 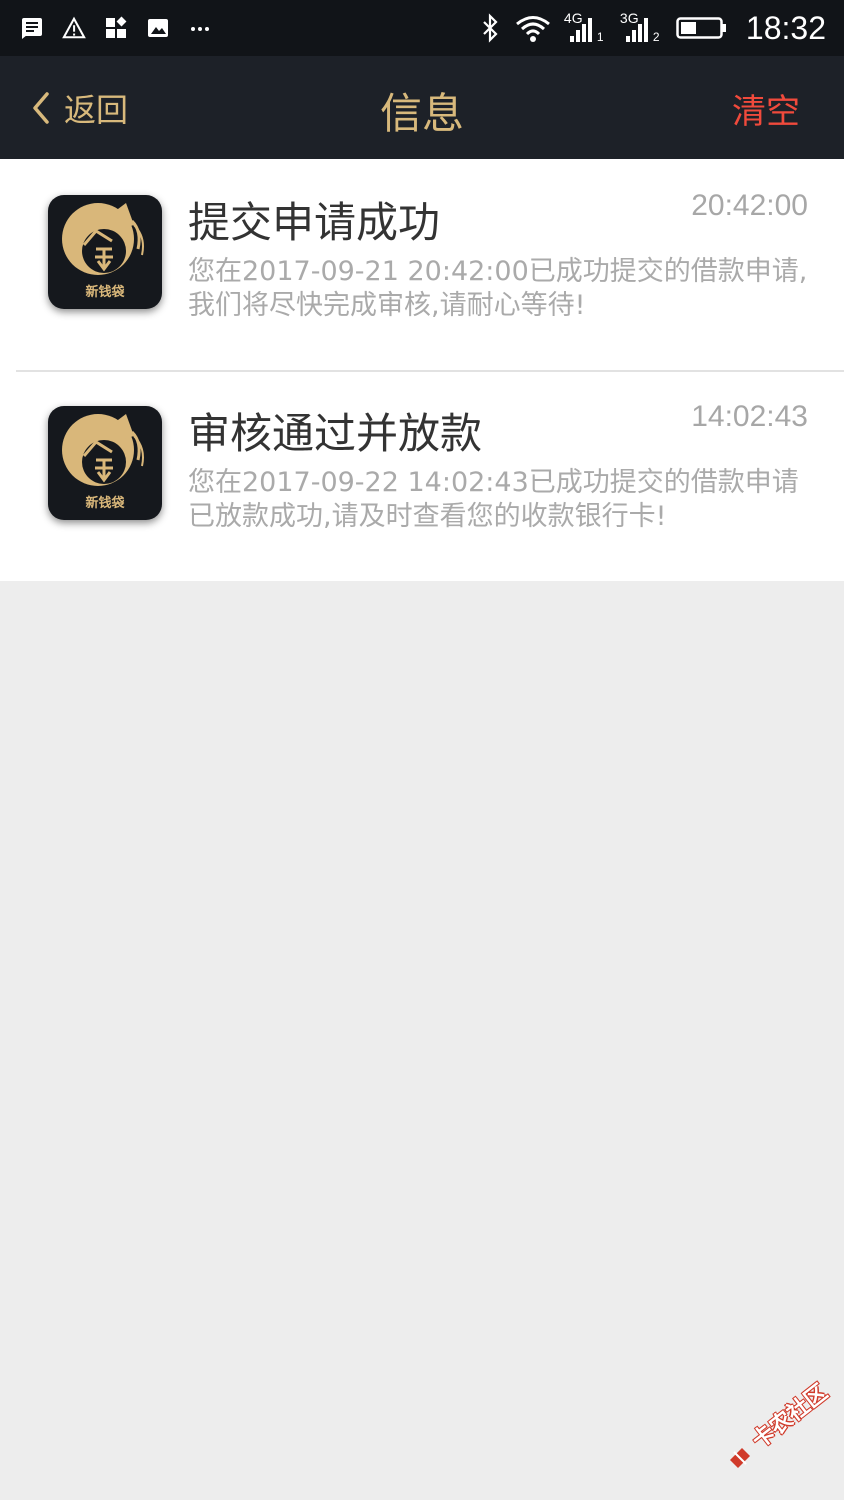 What do you see at coordinates (32, 28) in the screenshot?
I see `message-notification-icon` at bounding box center [32, 28].